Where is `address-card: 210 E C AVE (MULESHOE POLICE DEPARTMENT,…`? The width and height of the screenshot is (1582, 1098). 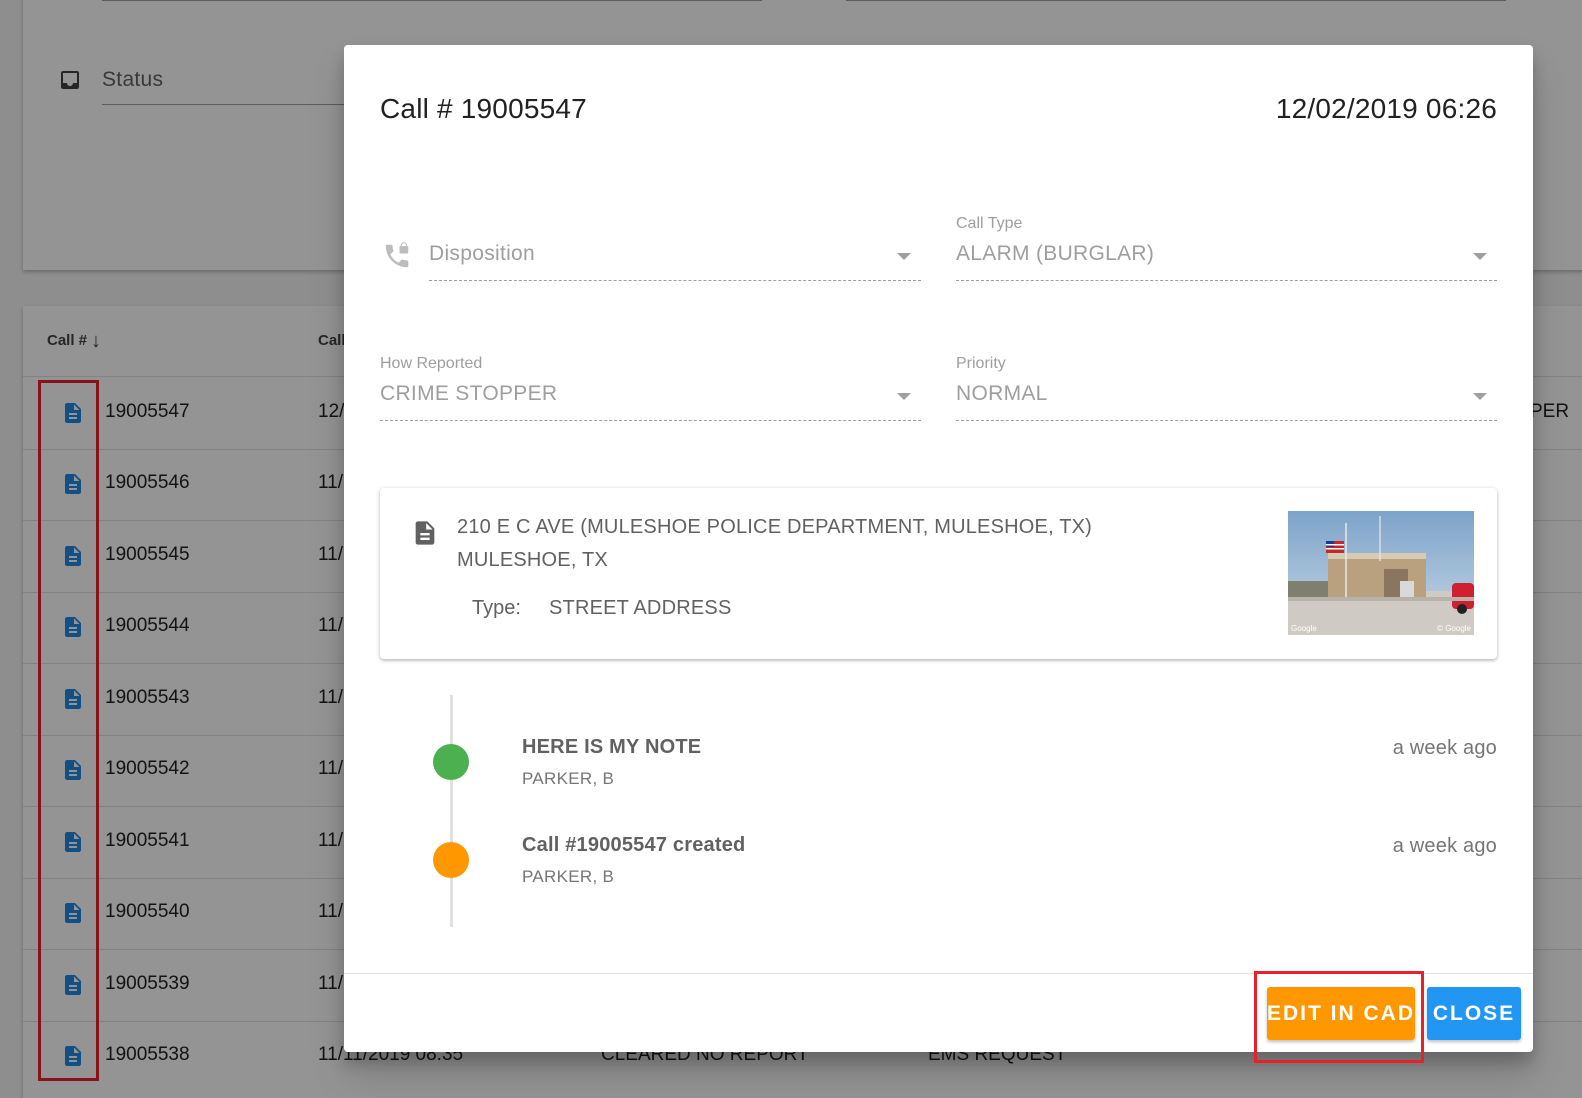 address-card: 210 E C AVE (MULESHOE POLICE DEPARTMENT,… is located at coordinates (938, 573).